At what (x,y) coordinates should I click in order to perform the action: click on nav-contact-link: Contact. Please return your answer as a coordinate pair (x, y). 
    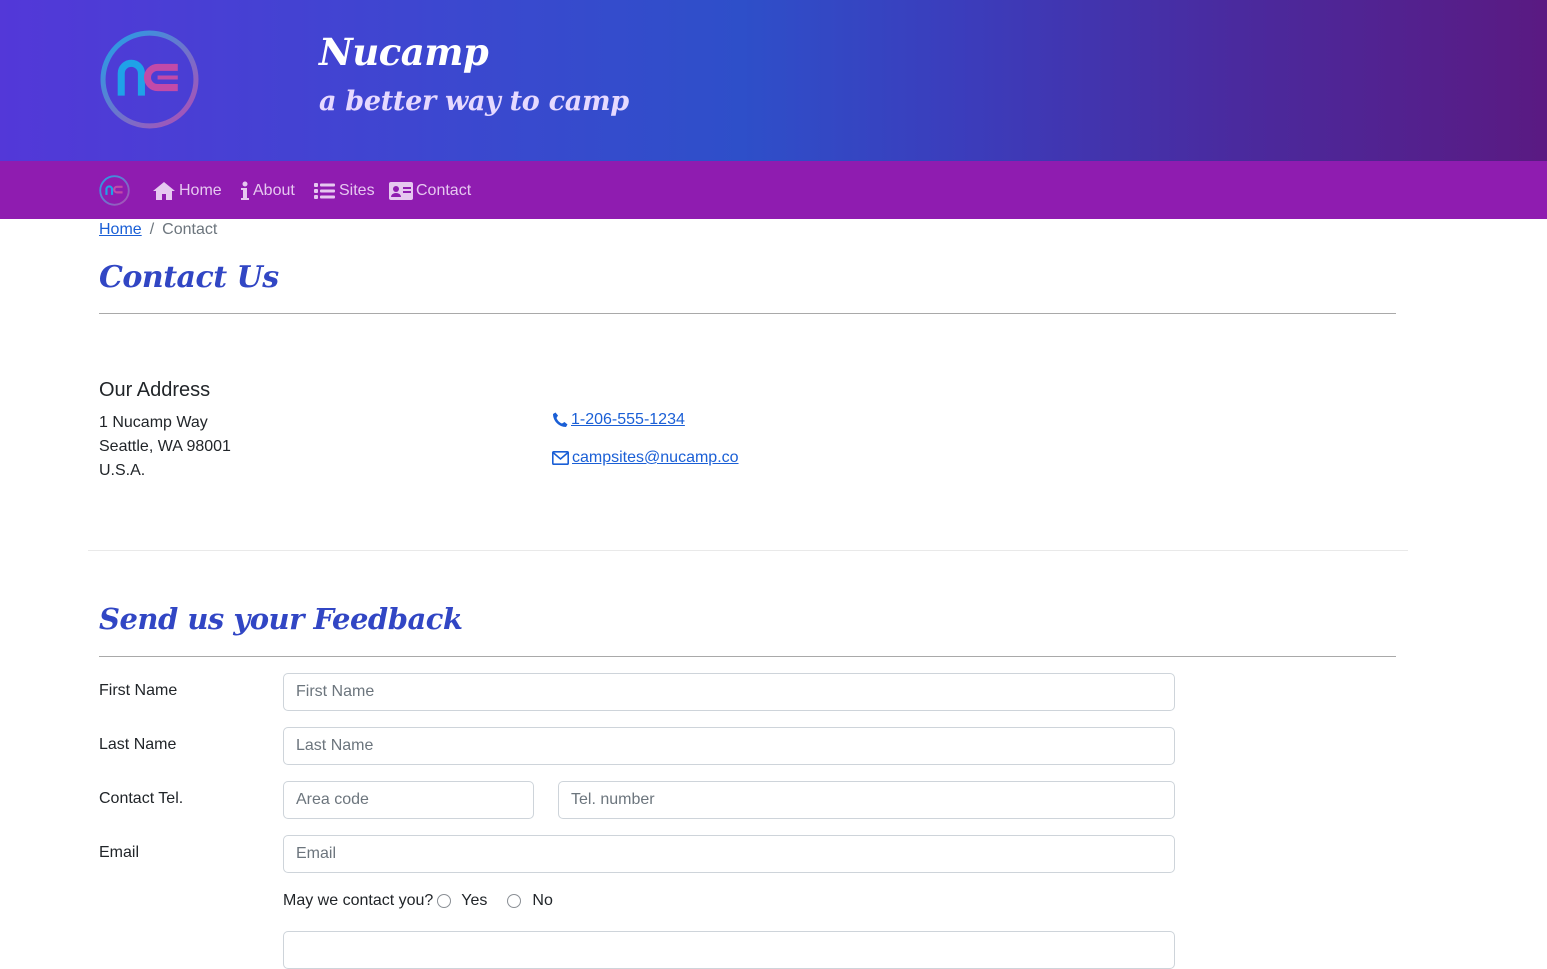
    Looking at the image, I should click on (430, 191).